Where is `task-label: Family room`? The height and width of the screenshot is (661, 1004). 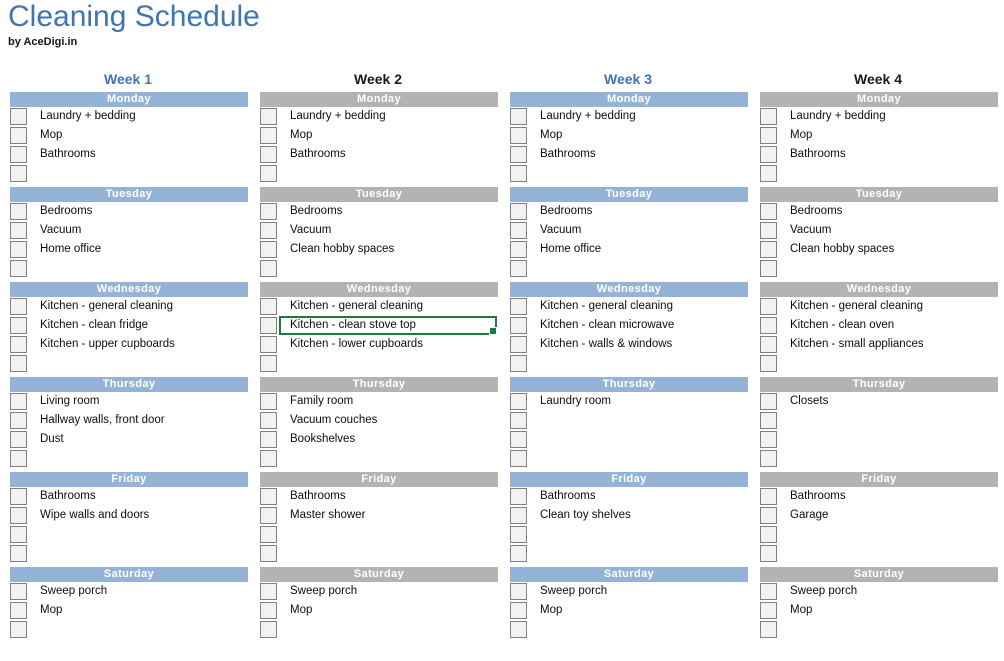
task-label: Family room is located at coordinates (315, 401).